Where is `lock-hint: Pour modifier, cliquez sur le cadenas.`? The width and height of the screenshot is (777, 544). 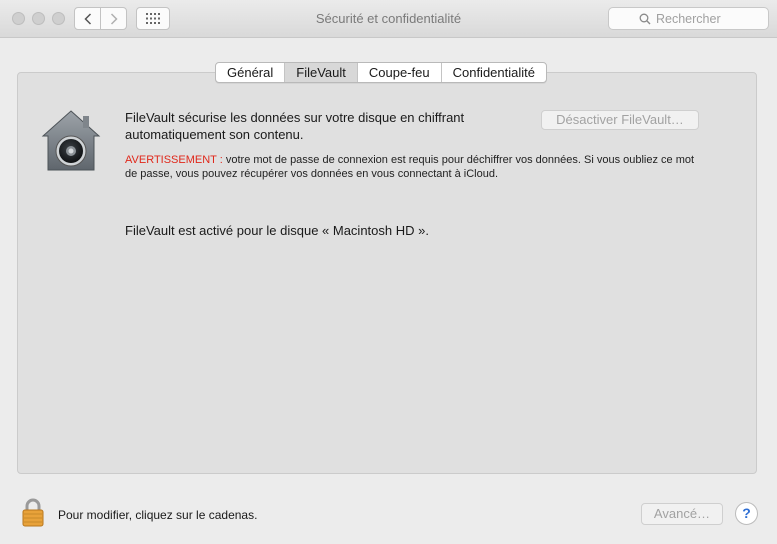 lock-hint: Pour modifier, cliquez sur le cadenas. is located at coordinates (158, 515).